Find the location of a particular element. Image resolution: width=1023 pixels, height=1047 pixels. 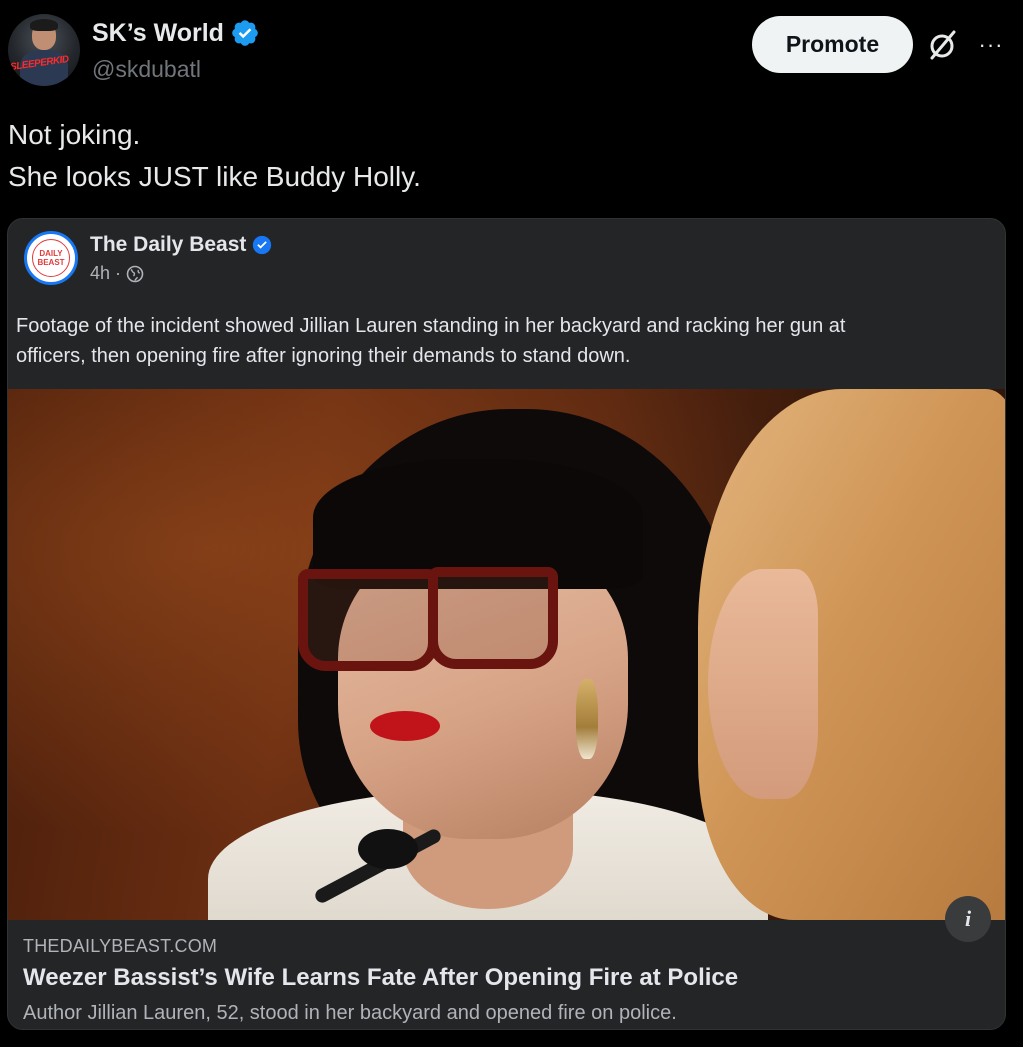

photo-glasses-left is located at coordinates (368, 620).